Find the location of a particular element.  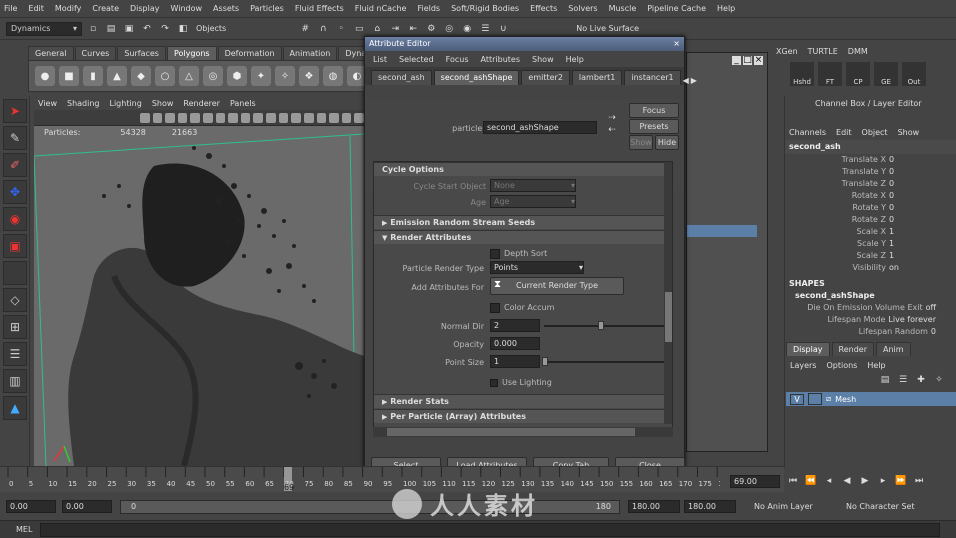

pipe-icon: ◎ is located at coordinates (213, 76).